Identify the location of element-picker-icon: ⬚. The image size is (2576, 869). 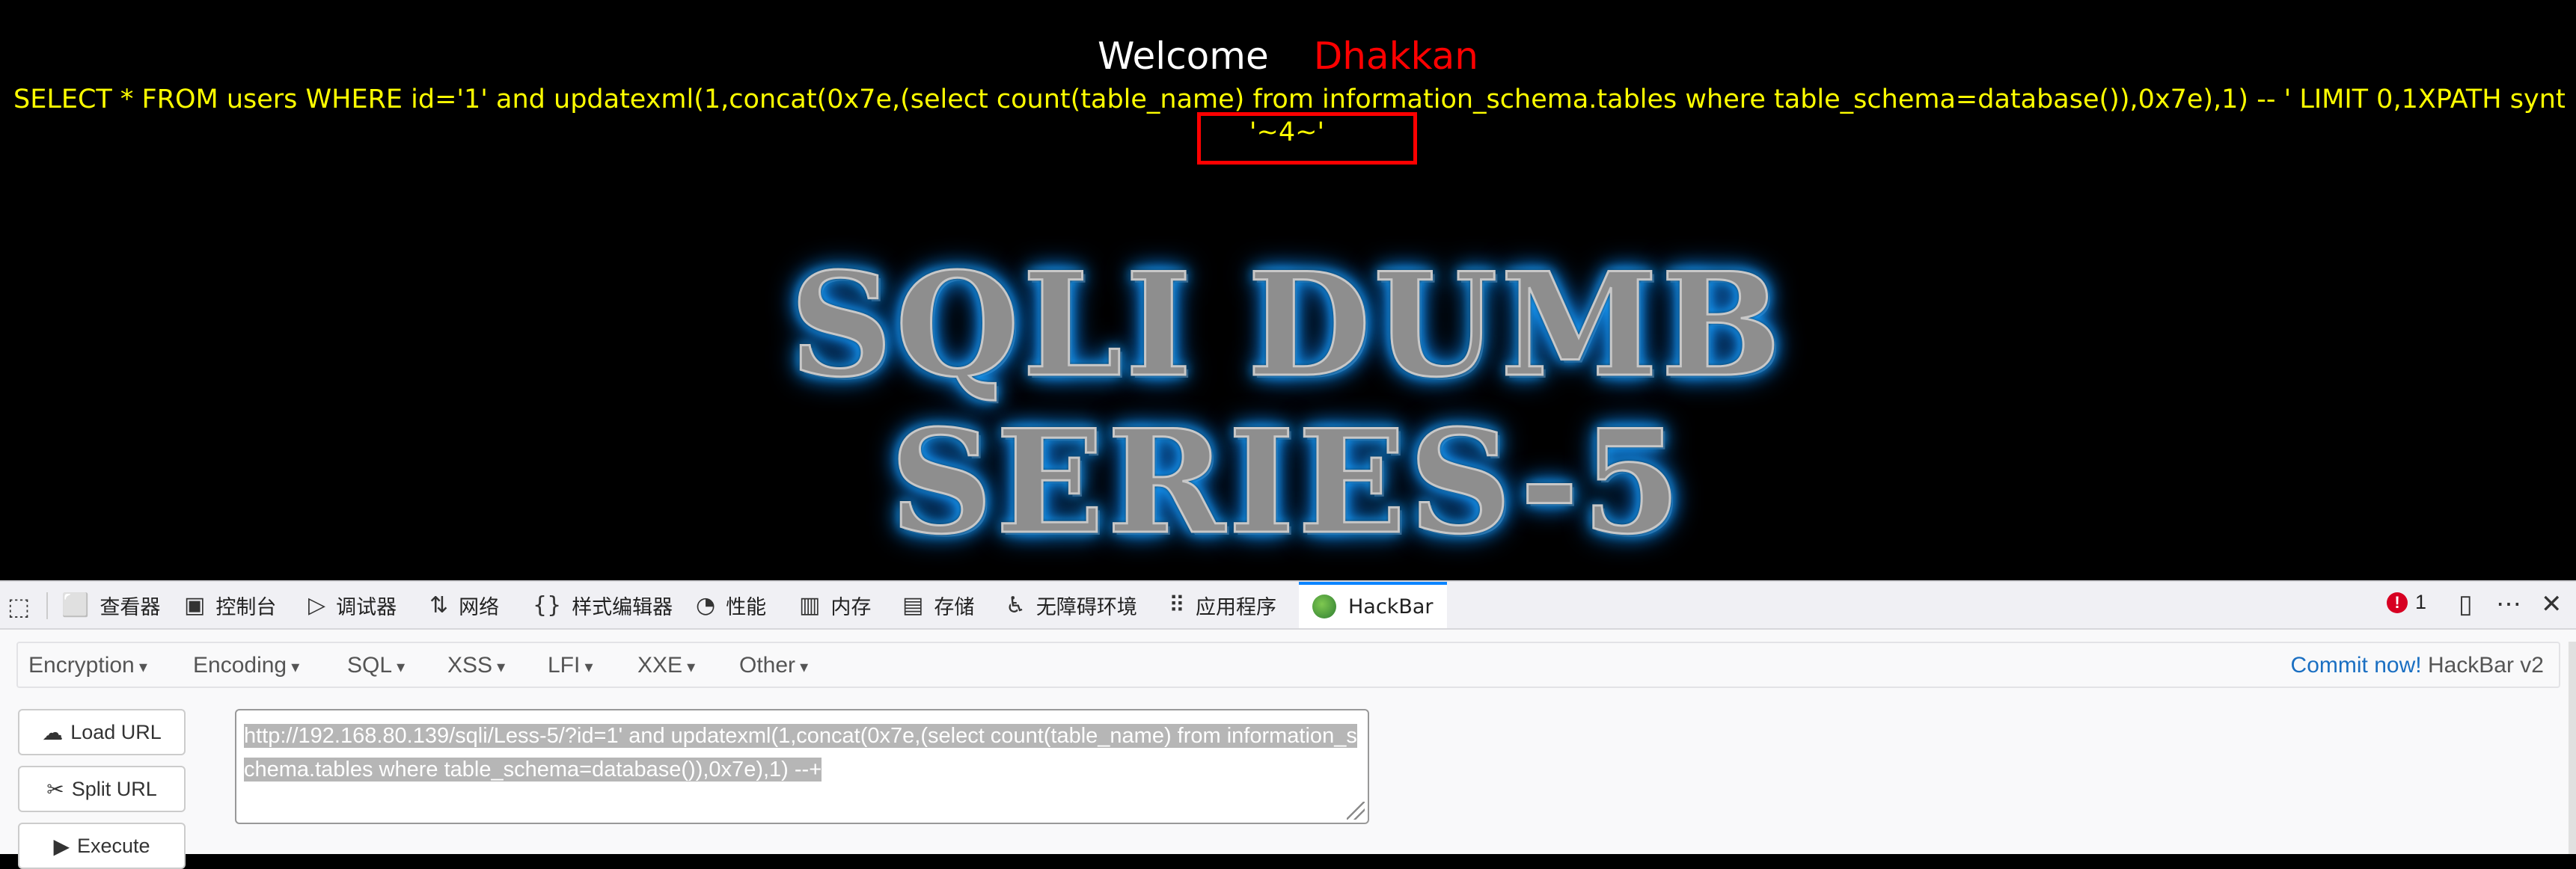
(18, 606).